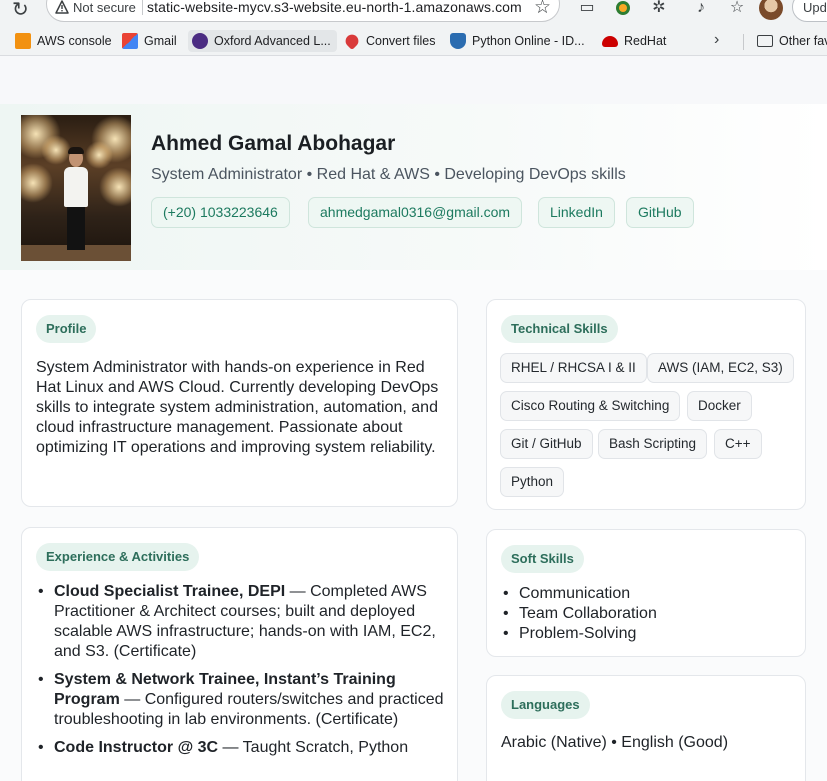 This screenshot has height=781, width=827. I want to click on bookmark-label: AWS console, so click(74, 41).